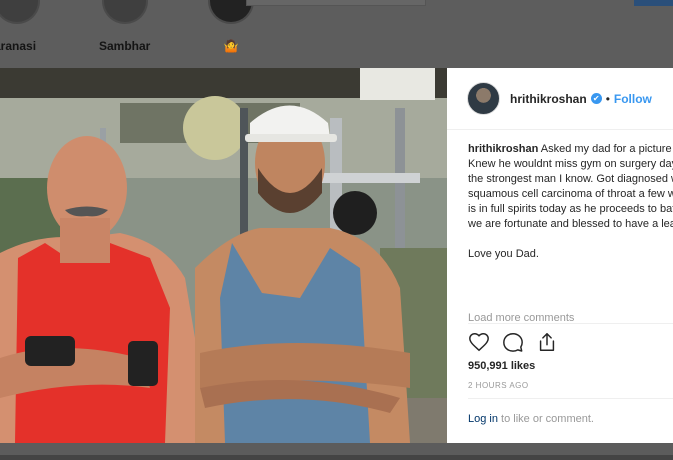 This screenshot has height=460, width=673. Describe the element at coordinates (483, 98) in the screenshot. I see `avatar` at that location.